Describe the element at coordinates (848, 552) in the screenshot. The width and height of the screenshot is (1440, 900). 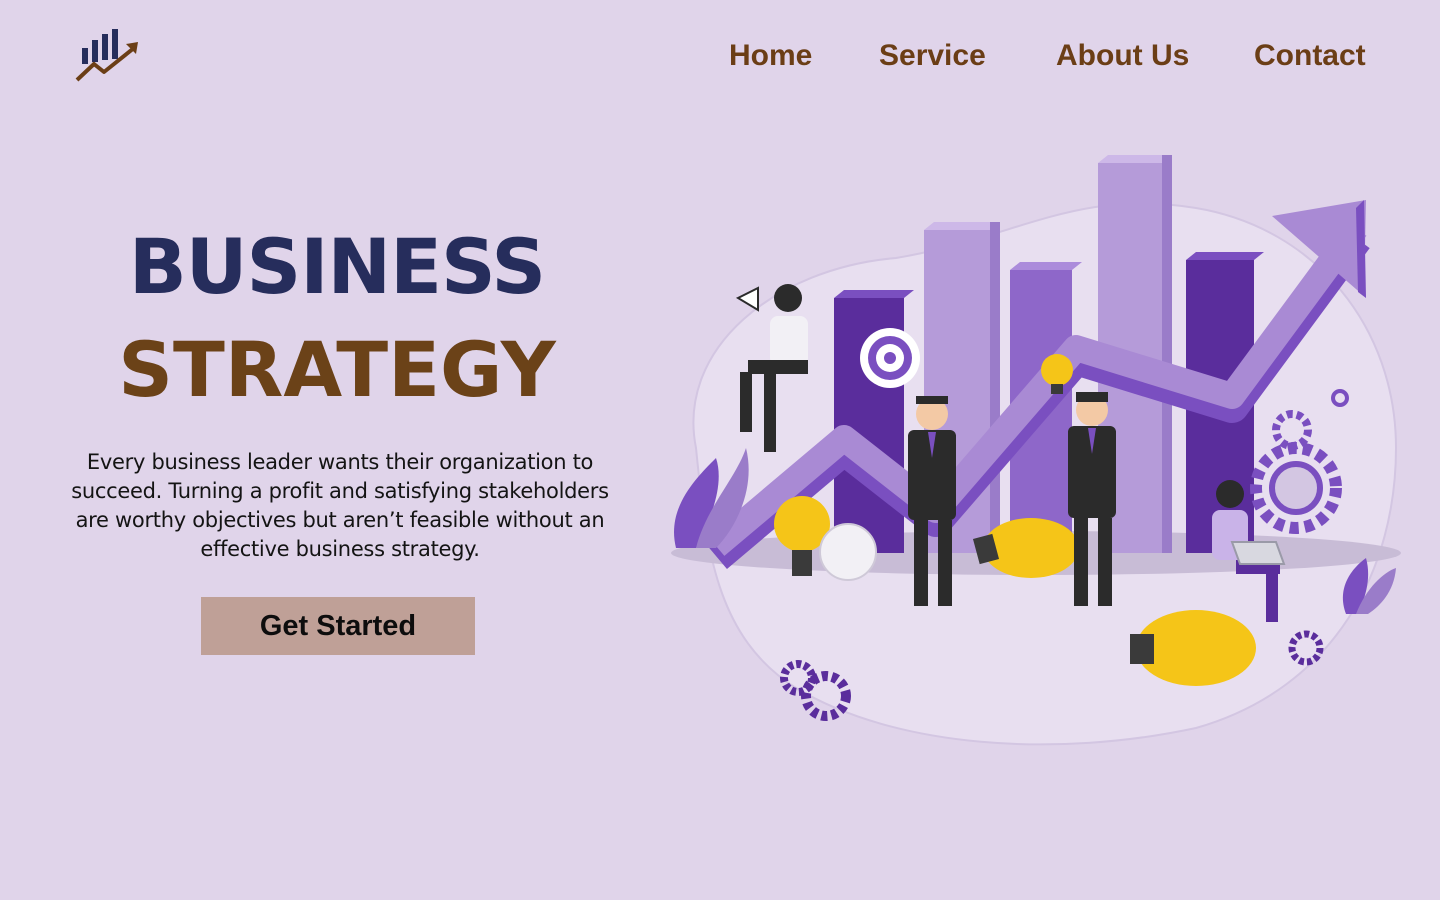
I see `light-bulb-2-icon` at that location.